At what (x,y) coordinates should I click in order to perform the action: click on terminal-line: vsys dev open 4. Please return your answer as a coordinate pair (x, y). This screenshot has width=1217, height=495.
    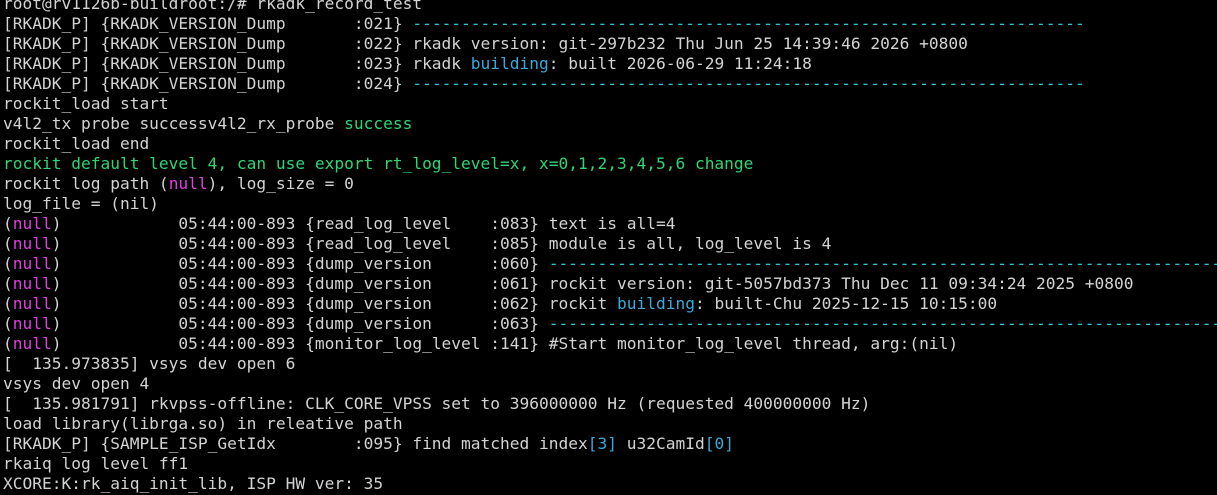
    Looking at the image, I should click on (610, 384).